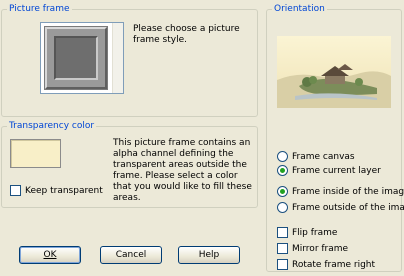 The height and width of the screenshot is (276, 404). I want to click on cancel-button: Cancel, so click(131, 255).